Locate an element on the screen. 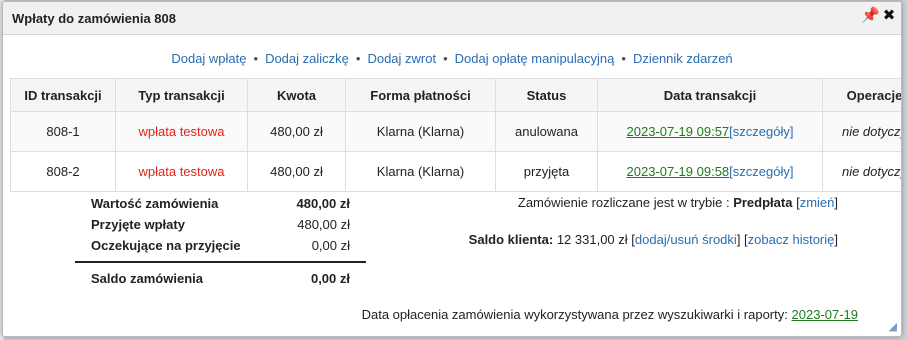 This screenshot has height=340, width=907. resize-handle-icon: ◢ is located at coordinates (893, 326).